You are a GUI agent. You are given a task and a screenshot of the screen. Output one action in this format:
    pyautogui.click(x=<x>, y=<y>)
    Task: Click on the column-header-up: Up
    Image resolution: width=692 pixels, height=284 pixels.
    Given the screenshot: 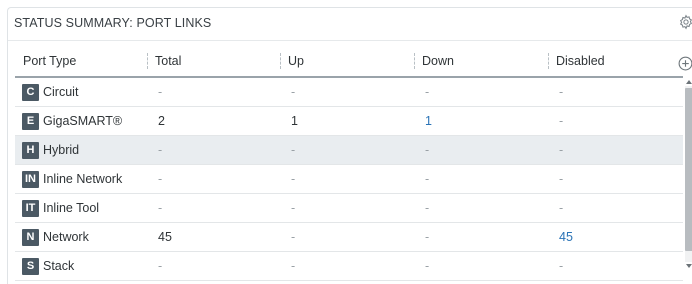 What is the action you would take?
    pyautogui.click(x=347, y=61)
    